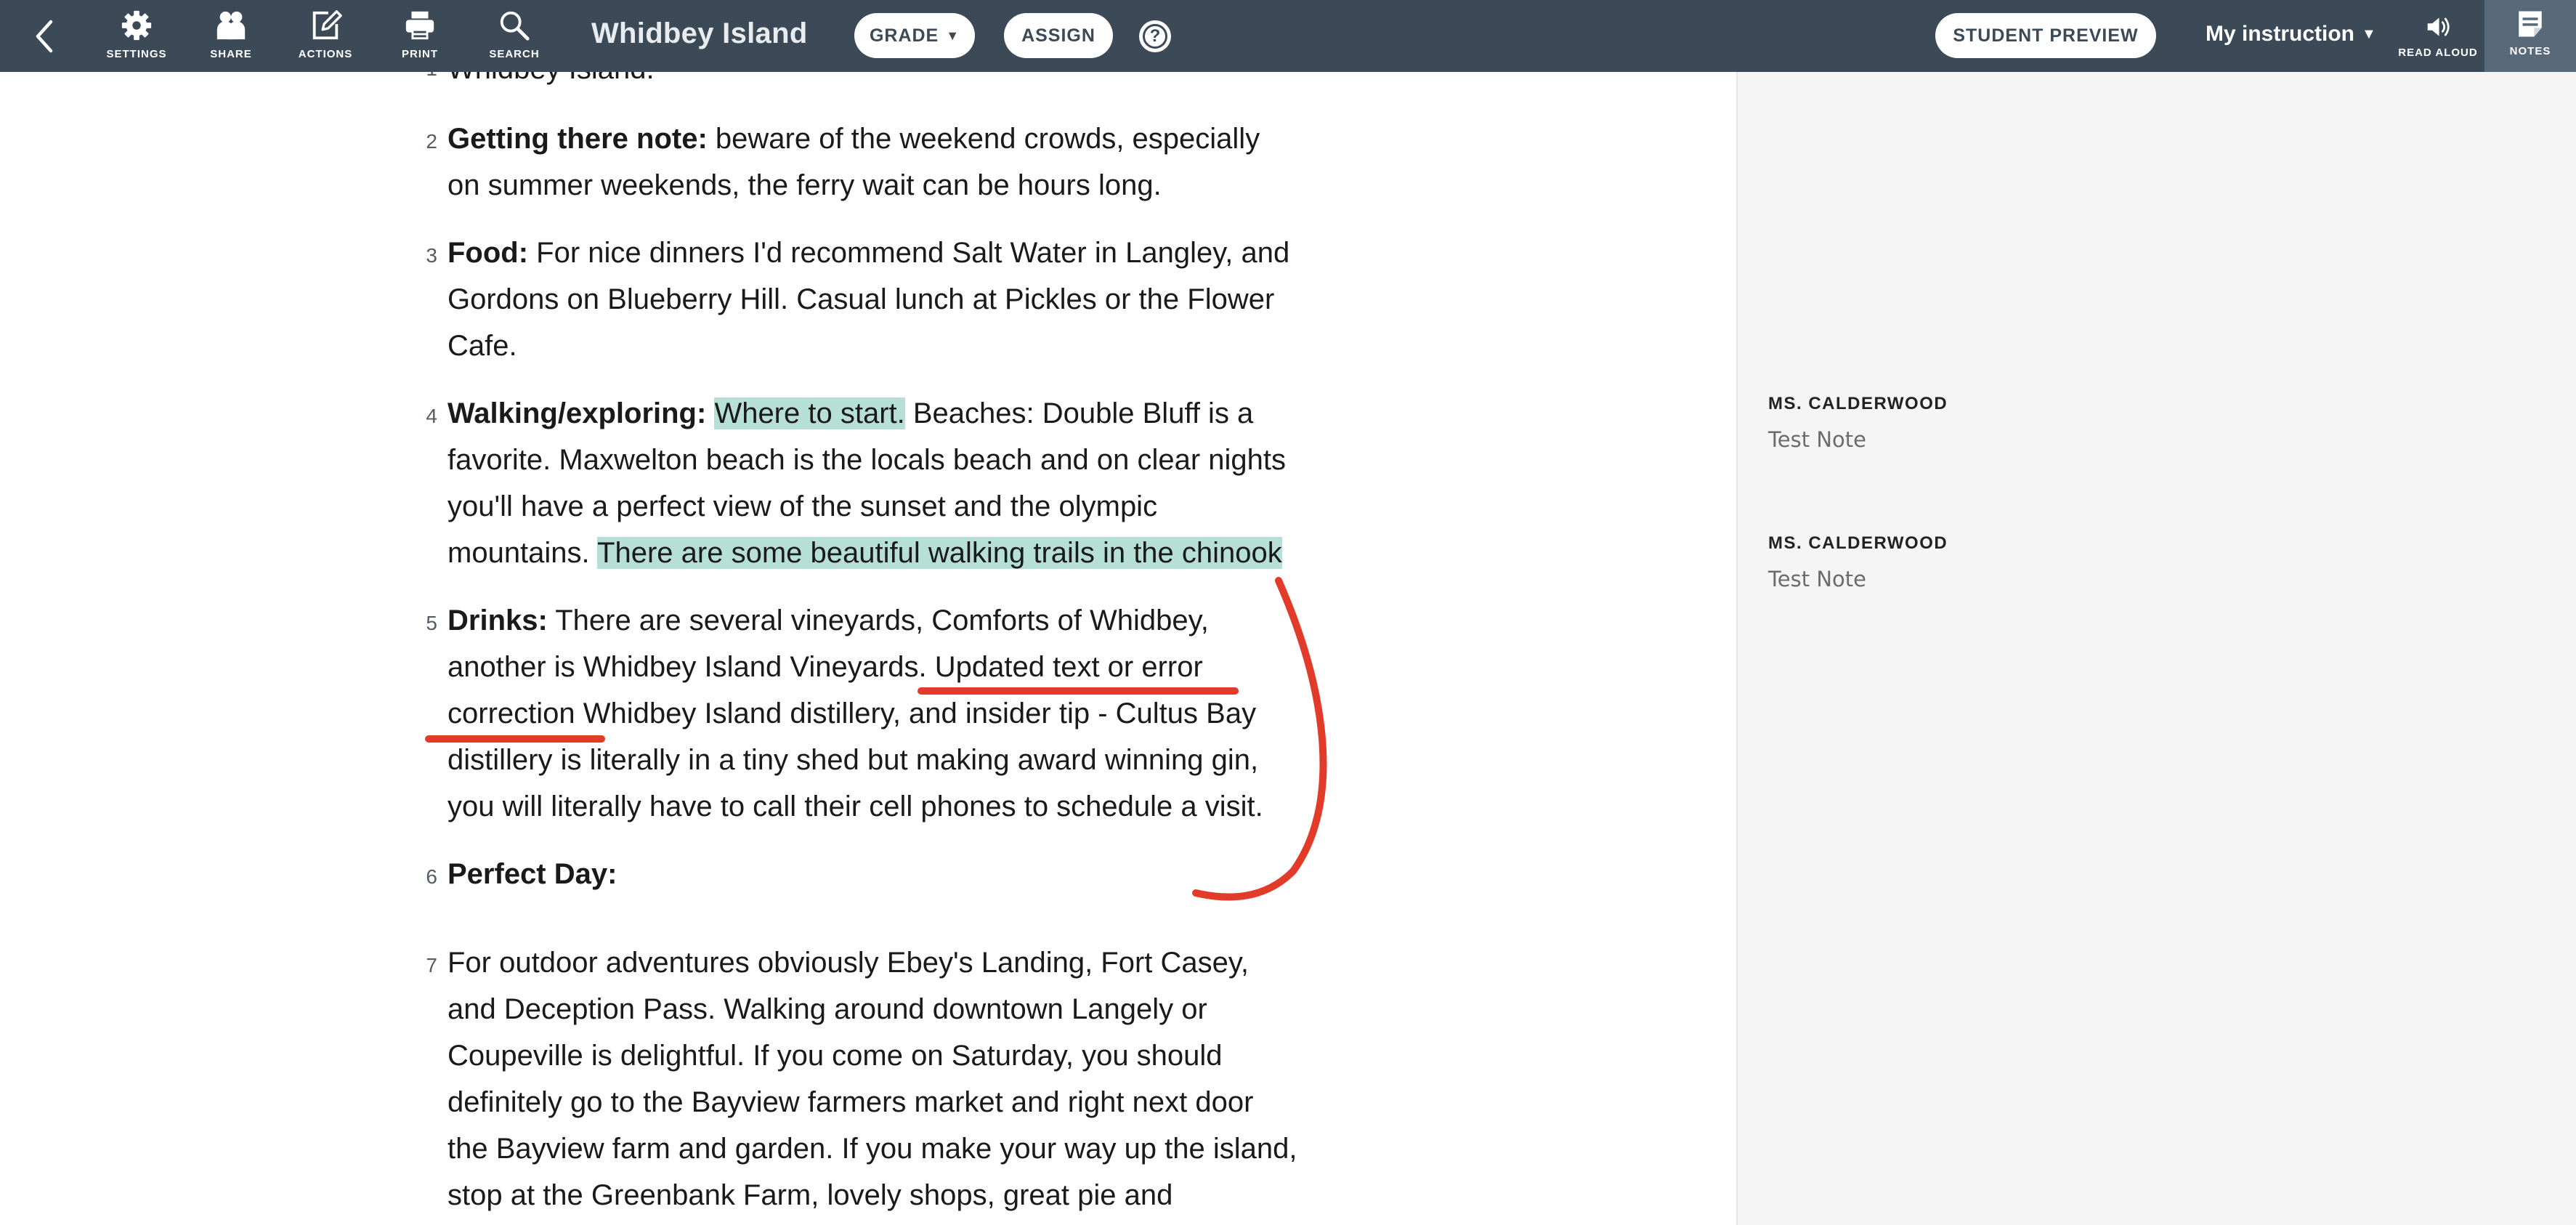 Image resolution: width=2576 pixels, height=1225 pixels. I want to click on actions-label: ACTIONS, so click(325, 54).